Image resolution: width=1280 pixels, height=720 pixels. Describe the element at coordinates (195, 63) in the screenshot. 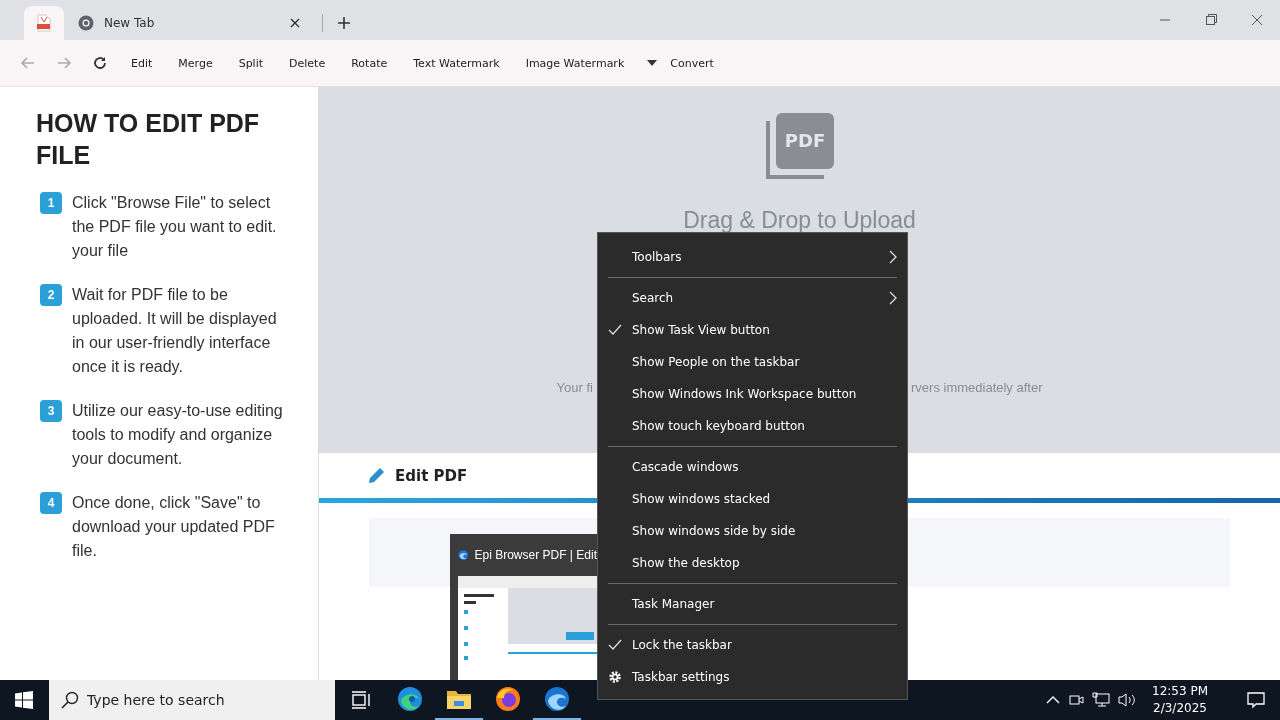

I see `toolbar-menu-item: Merge` at that location.